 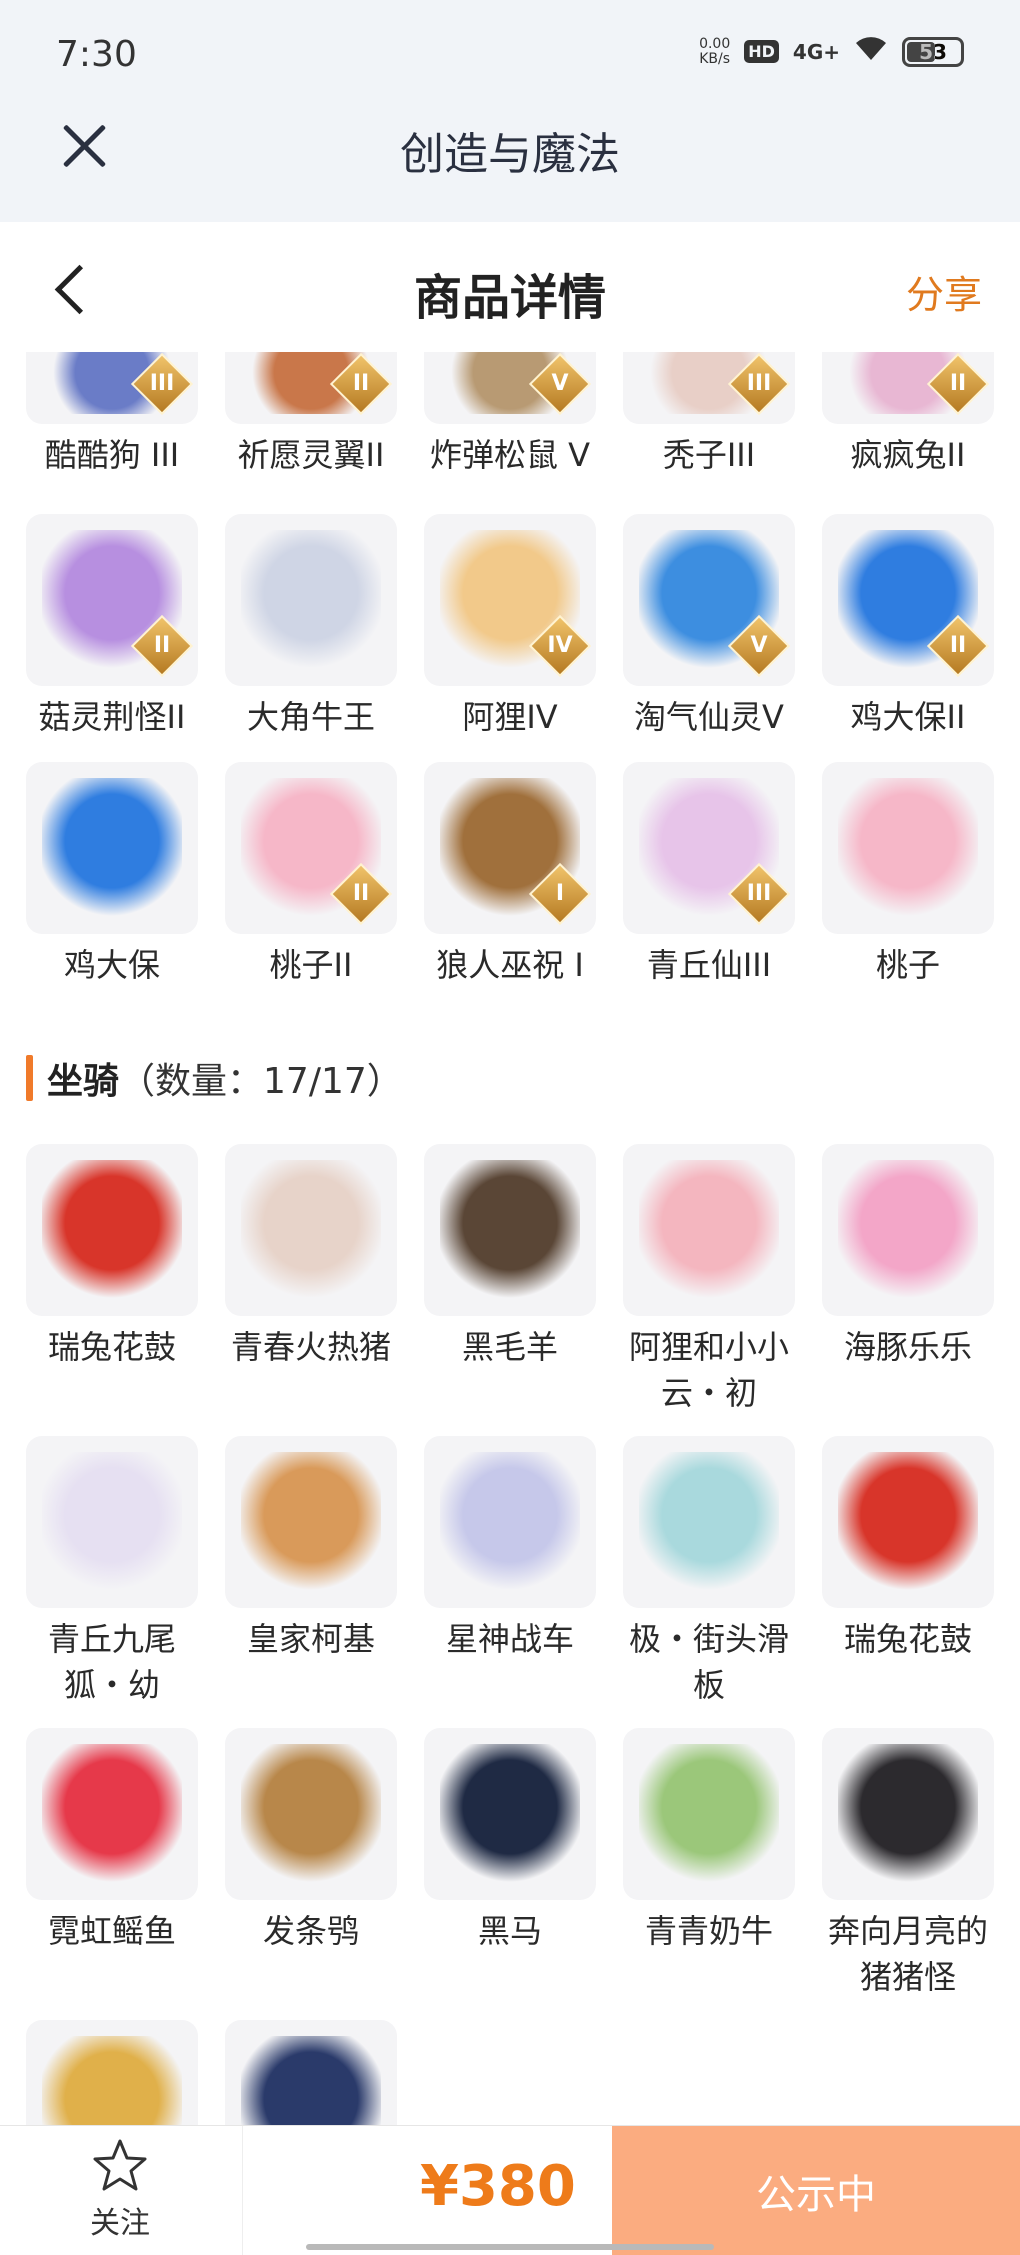 What do you see at coordinates (816, 2190) in the screenshot?
I see `status-button: 公示中` at bounding box center [816, 2190].